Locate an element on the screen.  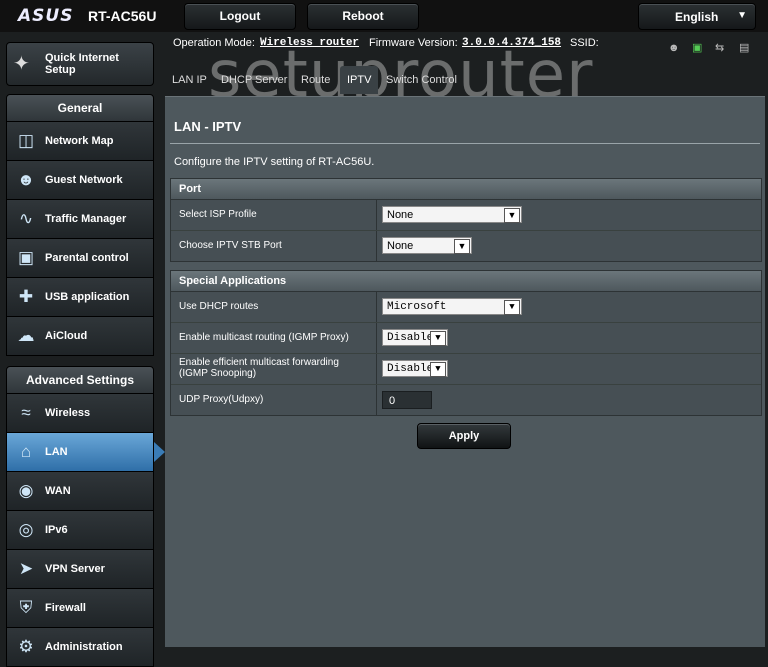
page-title: LAN - IPTV is located at coordinates (208, 126).